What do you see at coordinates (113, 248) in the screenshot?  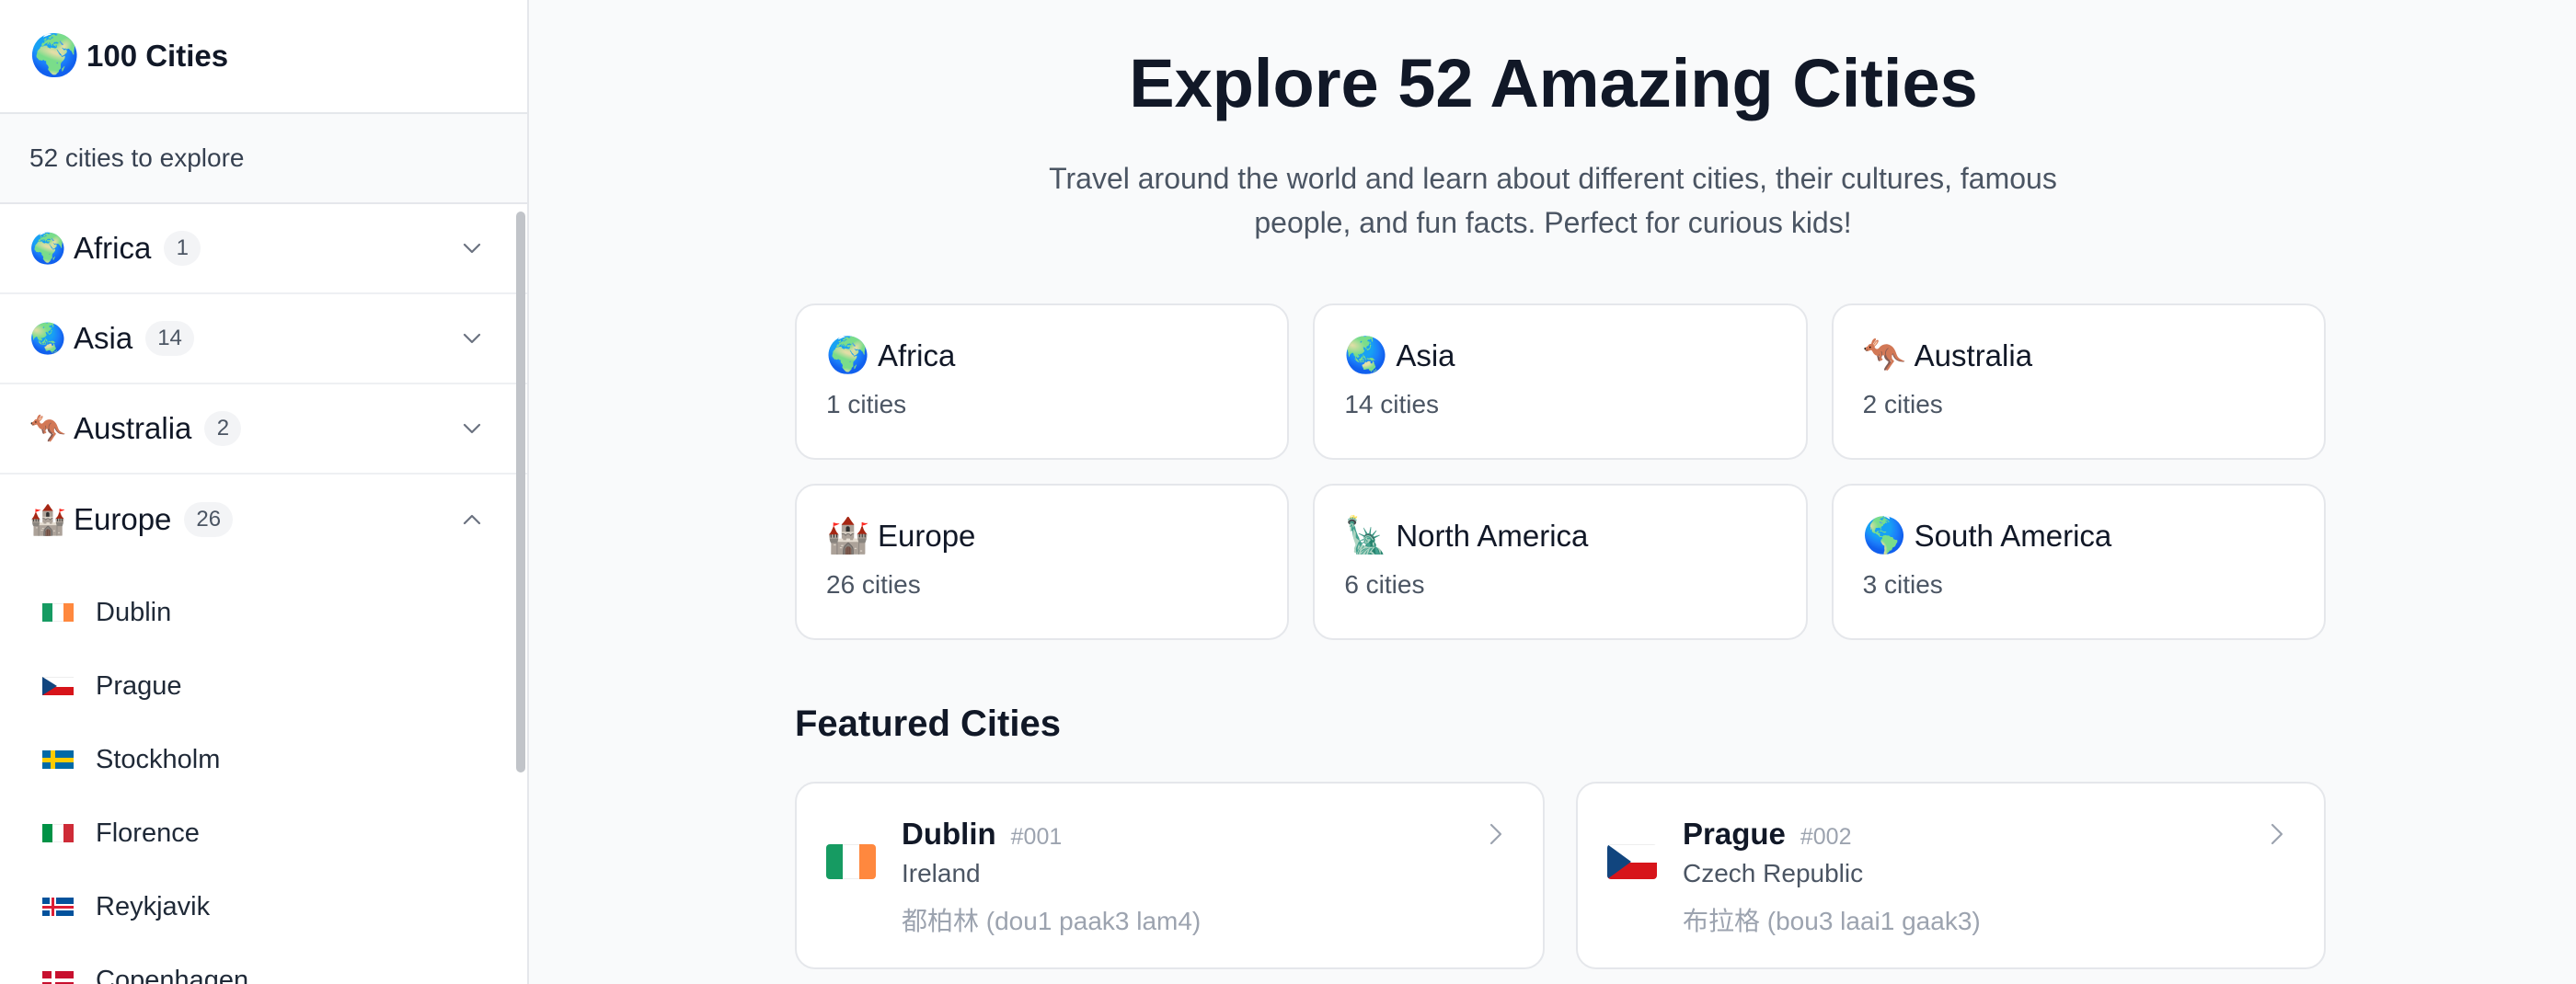 I see `continent-label: Africa` at bounding box center [113, 248].